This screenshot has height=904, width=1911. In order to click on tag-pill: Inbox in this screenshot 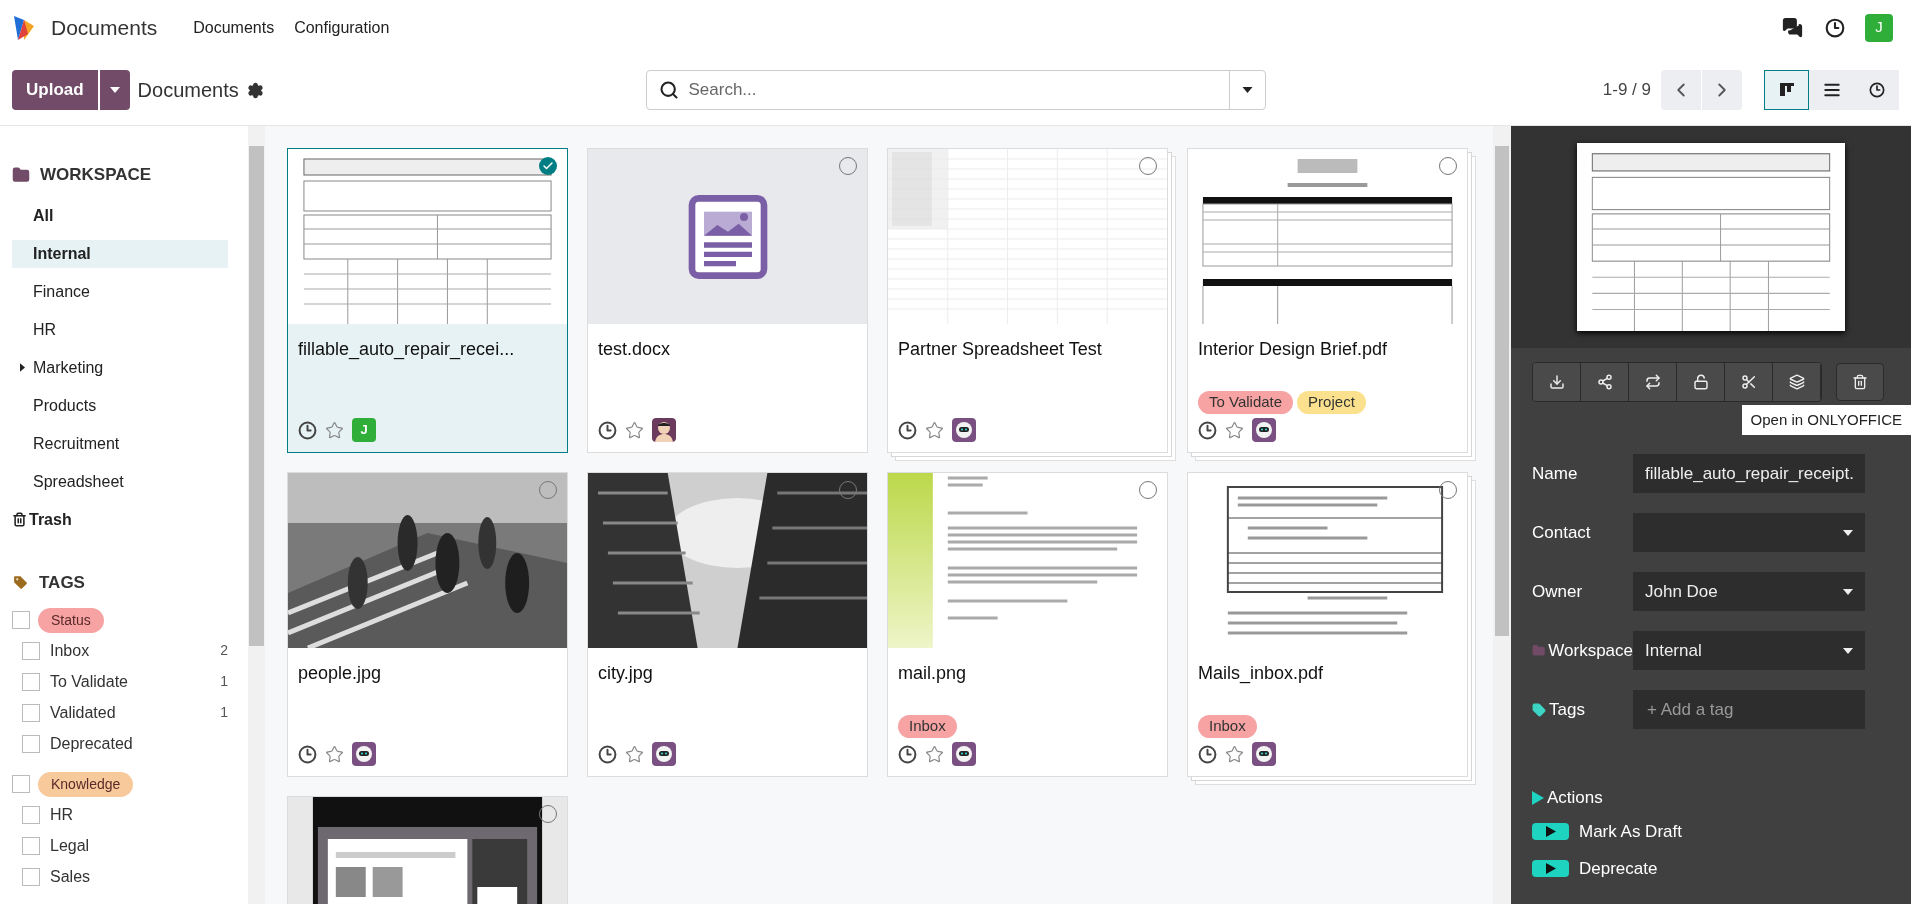, I will do `click(927, 726)`.